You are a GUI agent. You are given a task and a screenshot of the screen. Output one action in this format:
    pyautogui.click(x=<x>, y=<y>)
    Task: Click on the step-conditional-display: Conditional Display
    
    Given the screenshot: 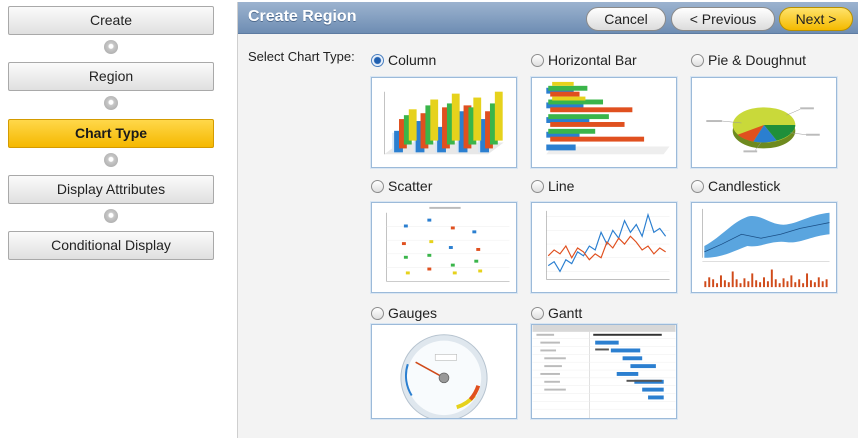 What is the action you would take?
    pyautogui.click(x=111, y=245)
    